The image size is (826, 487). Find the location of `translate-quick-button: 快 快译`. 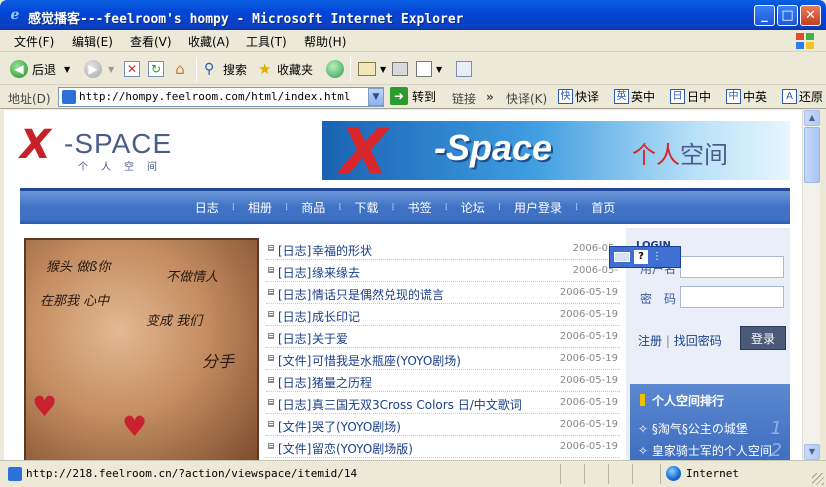

translate-quick-button: 快 快译 is located at coordinates (578, 96).